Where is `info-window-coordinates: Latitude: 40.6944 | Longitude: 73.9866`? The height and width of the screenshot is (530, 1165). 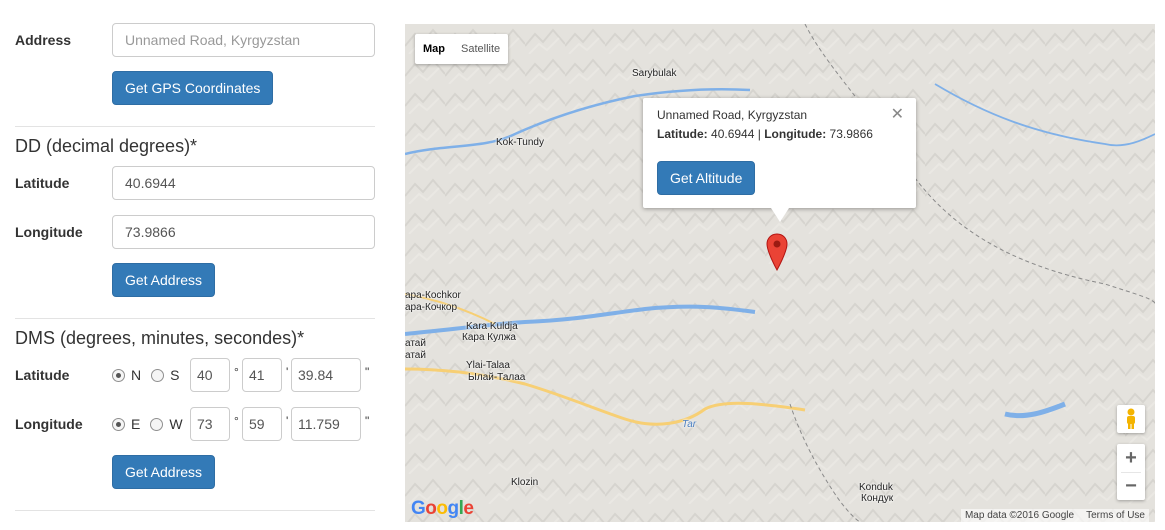
info-window-coordinates: Latitude: 40.6944 | Longitude: 73.9866 is located at coordinates (765, 134).